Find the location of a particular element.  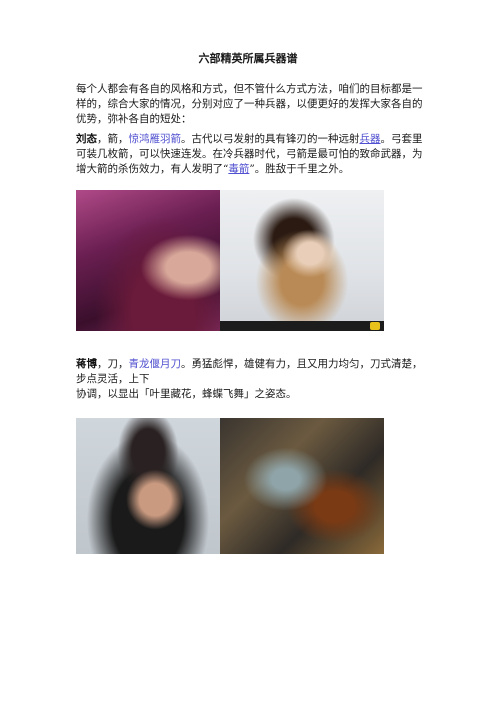

archer-game-character-image is located at coordinates (302, 260).